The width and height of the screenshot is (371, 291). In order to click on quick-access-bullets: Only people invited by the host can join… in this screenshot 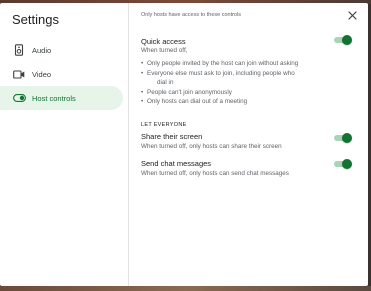, I will do `click(236, 83)`.